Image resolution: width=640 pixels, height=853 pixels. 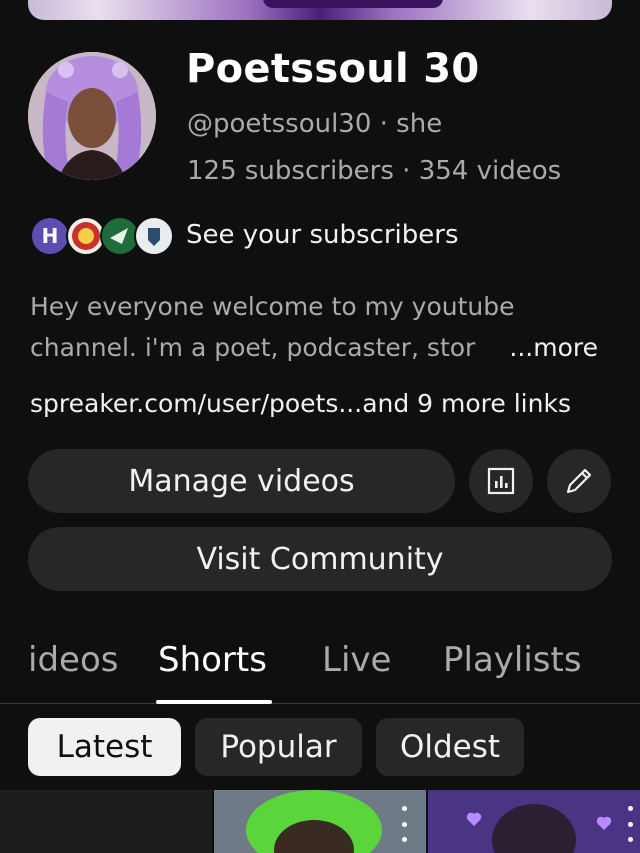 What do you see at coordinates (50, 236) in the screenshot?
I see `subscriber-avatar-h: H` at bounding box center [50, 236].